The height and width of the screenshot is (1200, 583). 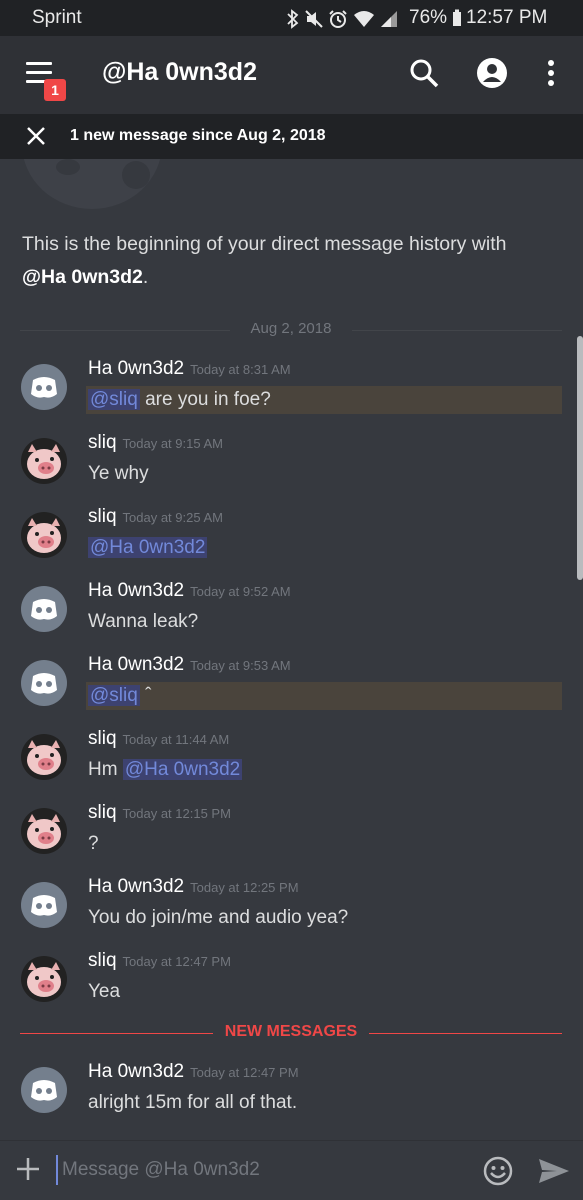 I want to click on message-timestamp: Today at 8:31 AM, so click(x=240, y=369).